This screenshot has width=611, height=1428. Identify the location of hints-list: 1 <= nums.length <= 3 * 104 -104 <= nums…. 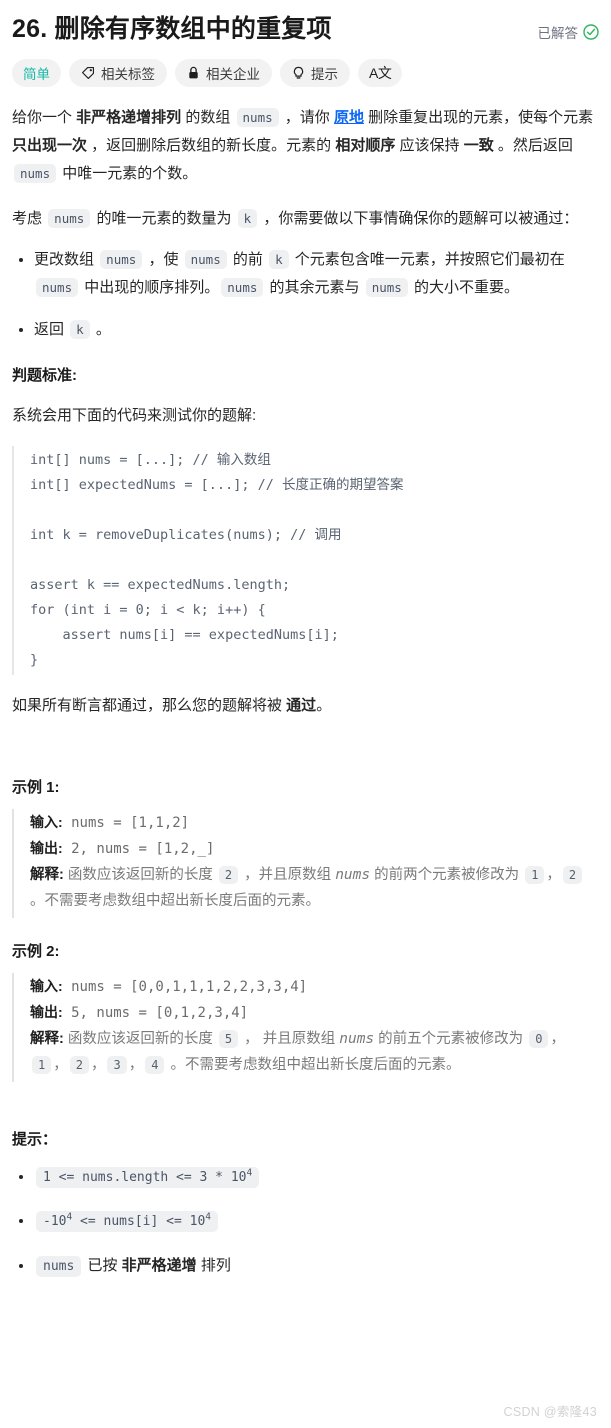
(305, 1222).